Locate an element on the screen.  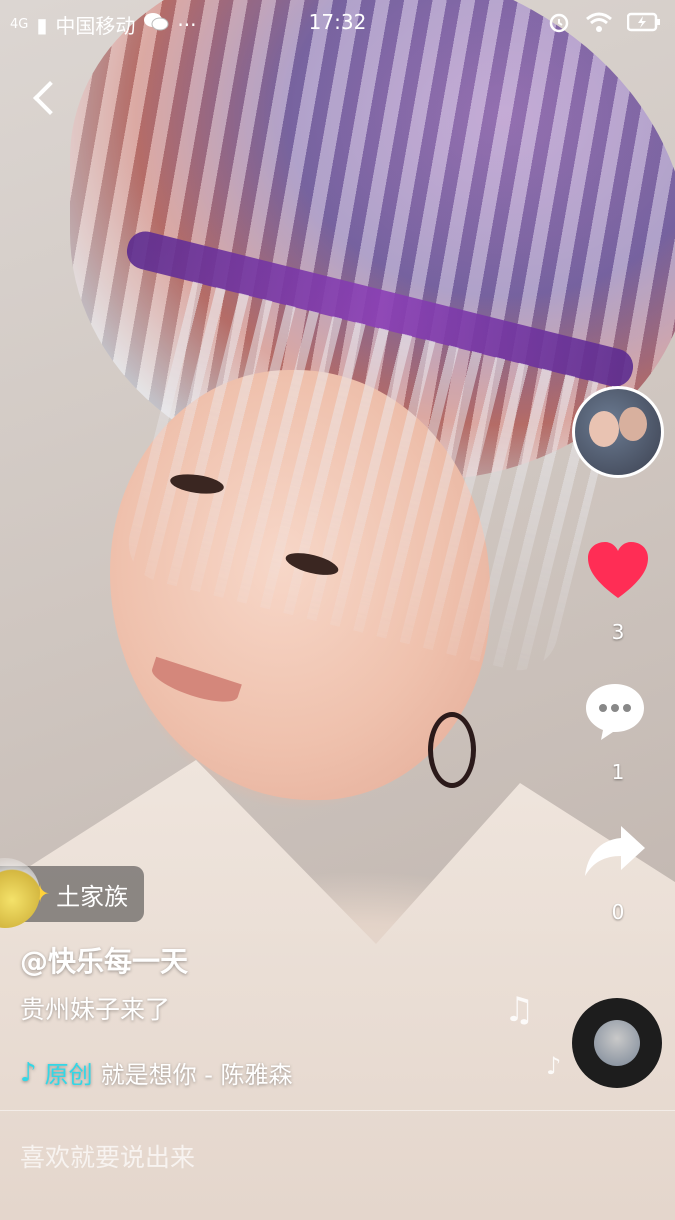
post-description: 贵州妹子来了 is located at coordinates (95, 1009).